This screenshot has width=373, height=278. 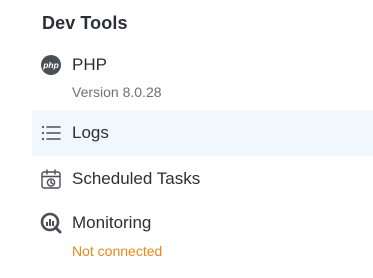 I want to click on section-title: Dev Tools, so click(x=85, y=23).